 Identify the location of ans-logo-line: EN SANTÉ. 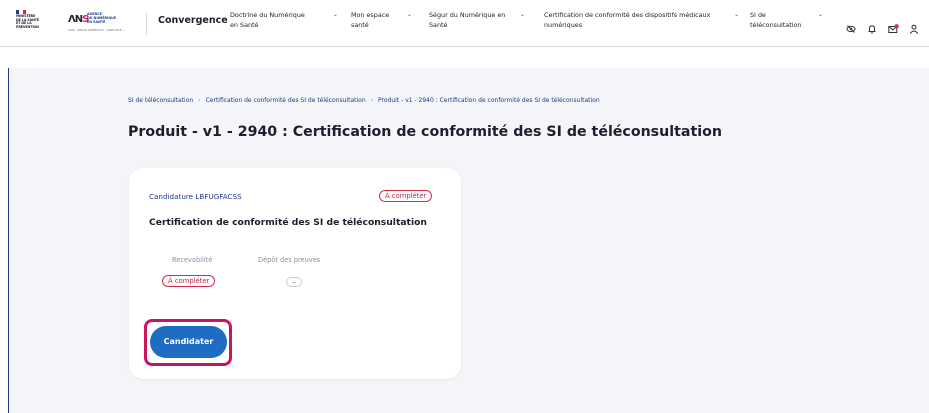
(96, 21).